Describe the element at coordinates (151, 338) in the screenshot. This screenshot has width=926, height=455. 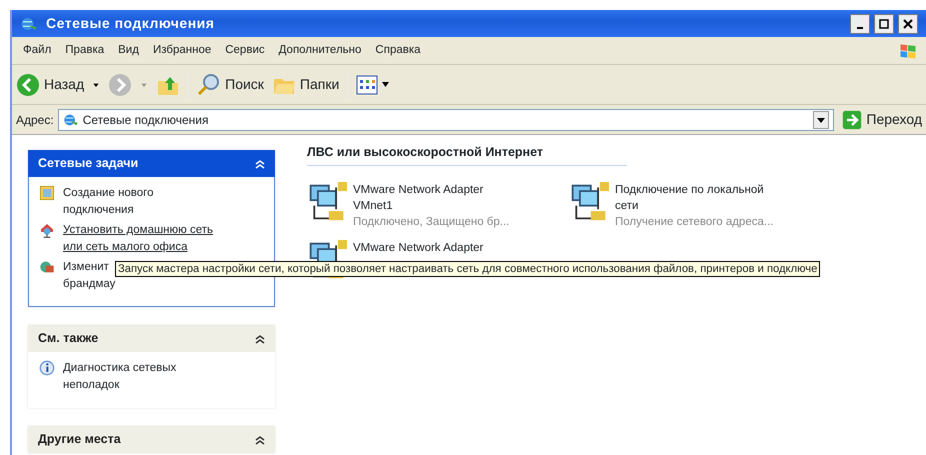
I see `panel-header: См. также` at that location.